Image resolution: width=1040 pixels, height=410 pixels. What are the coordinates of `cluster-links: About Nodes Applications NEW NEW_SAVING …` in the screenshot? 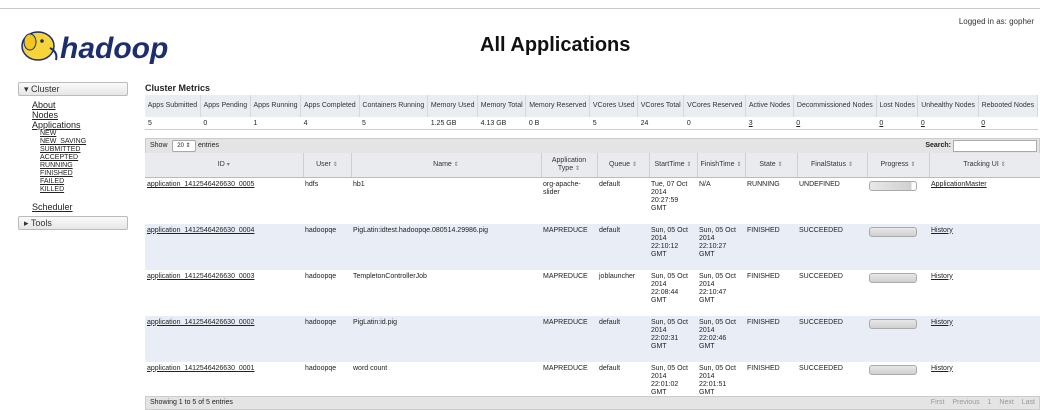 It's located at (73, 156).